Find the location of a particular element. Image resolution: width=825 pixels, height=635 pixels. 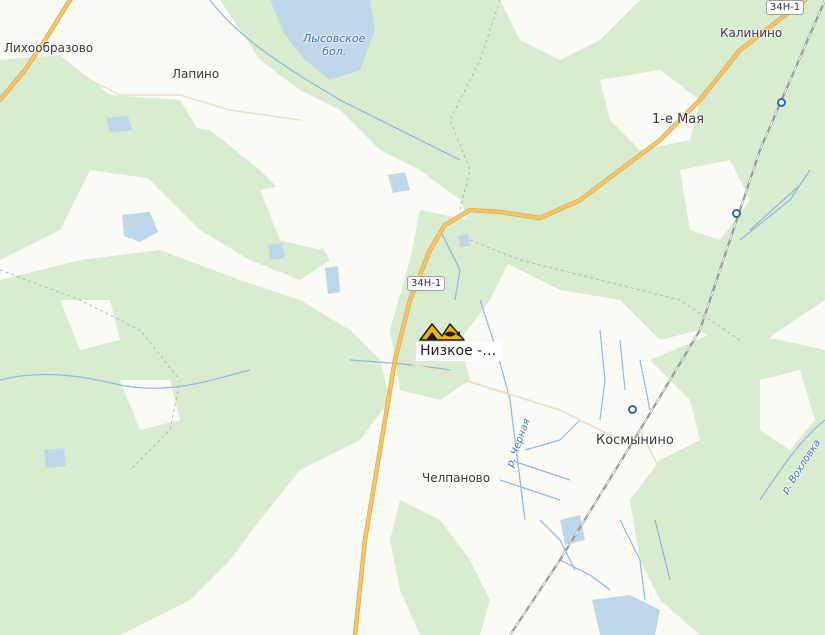

water-label-lysovskoe: Лысовское бол. is located at coordinates (334, 45).